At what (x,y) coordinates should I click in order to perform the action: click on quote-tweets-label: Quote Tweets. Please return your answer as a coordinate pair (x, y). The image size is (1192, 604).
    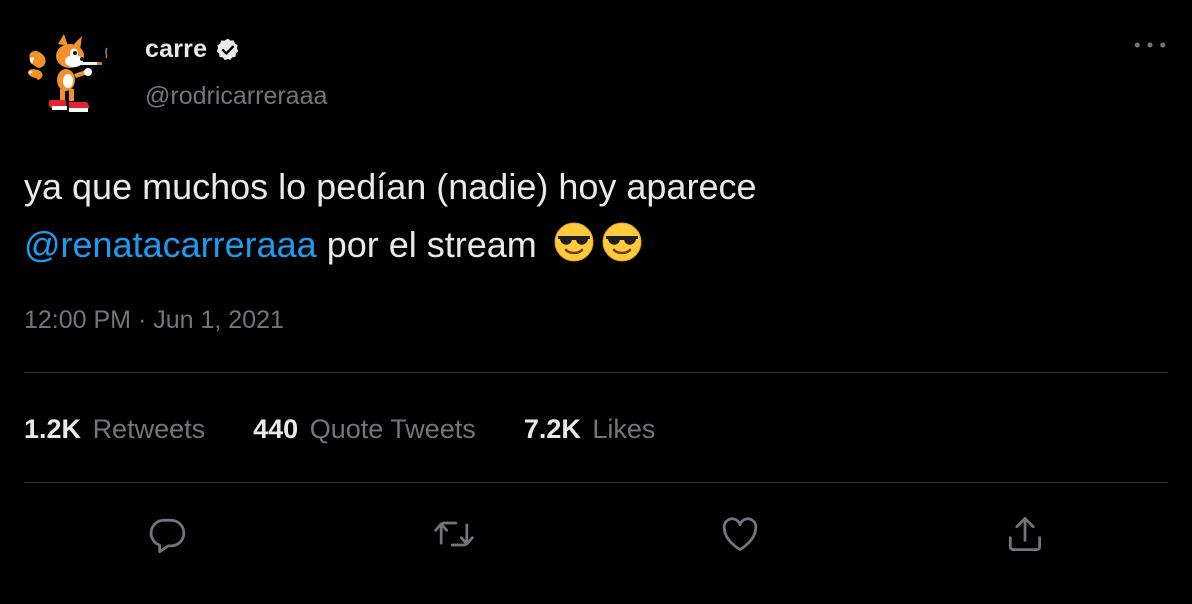
    Looking at the image, I should click on (392, 429).